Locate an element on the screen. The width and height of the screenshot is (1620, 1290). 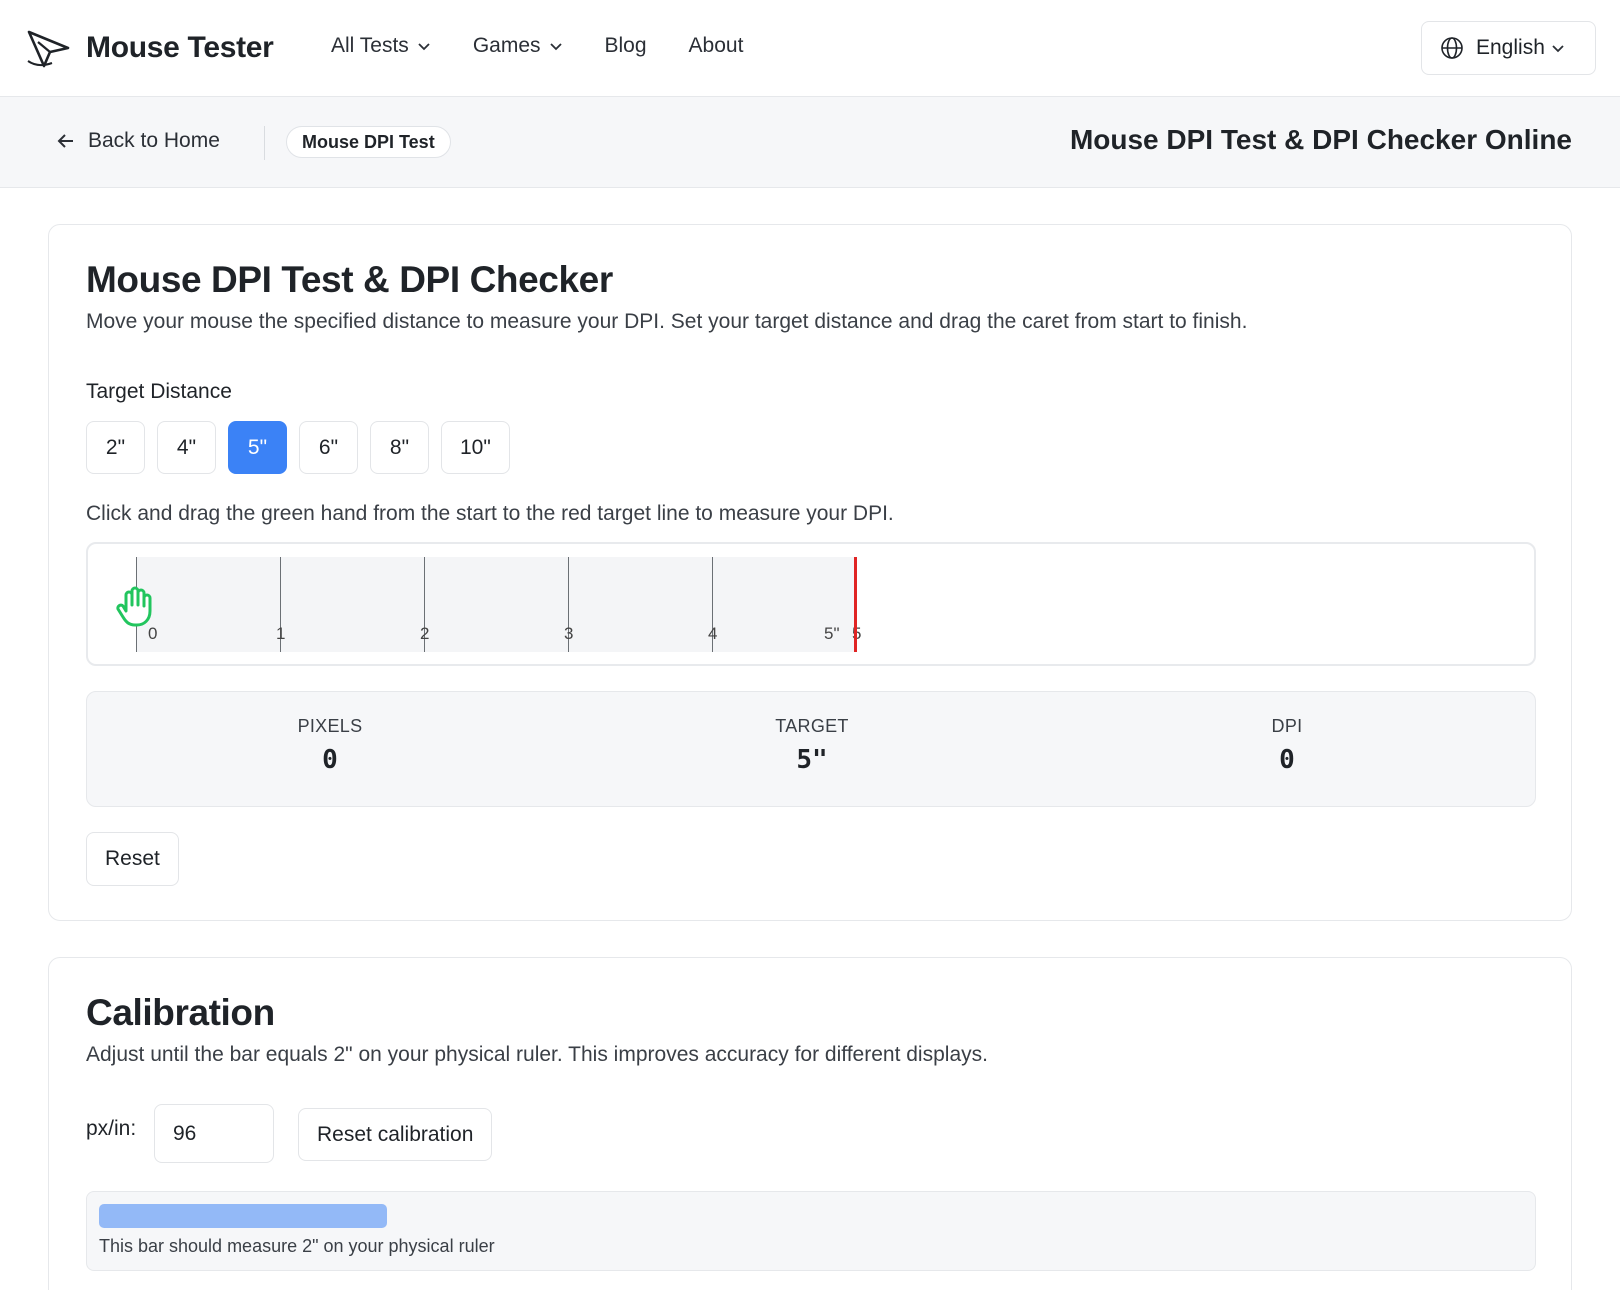
brand-logo-link: Mouse Tester is located at coordinates (150, 48).